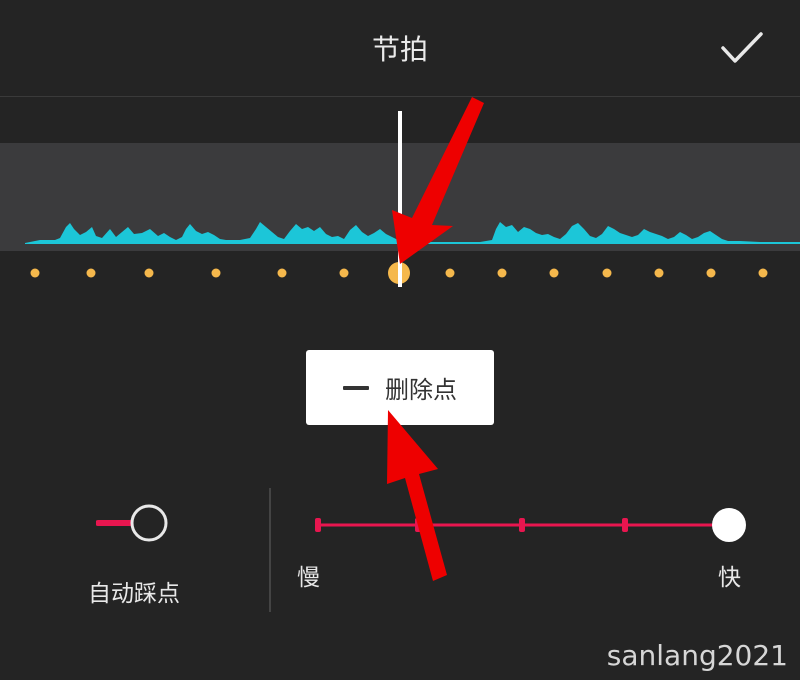  Describe the element at coordinates (421, 390) in the screenshot. I see `delete-point-label: 删除点` at that location.